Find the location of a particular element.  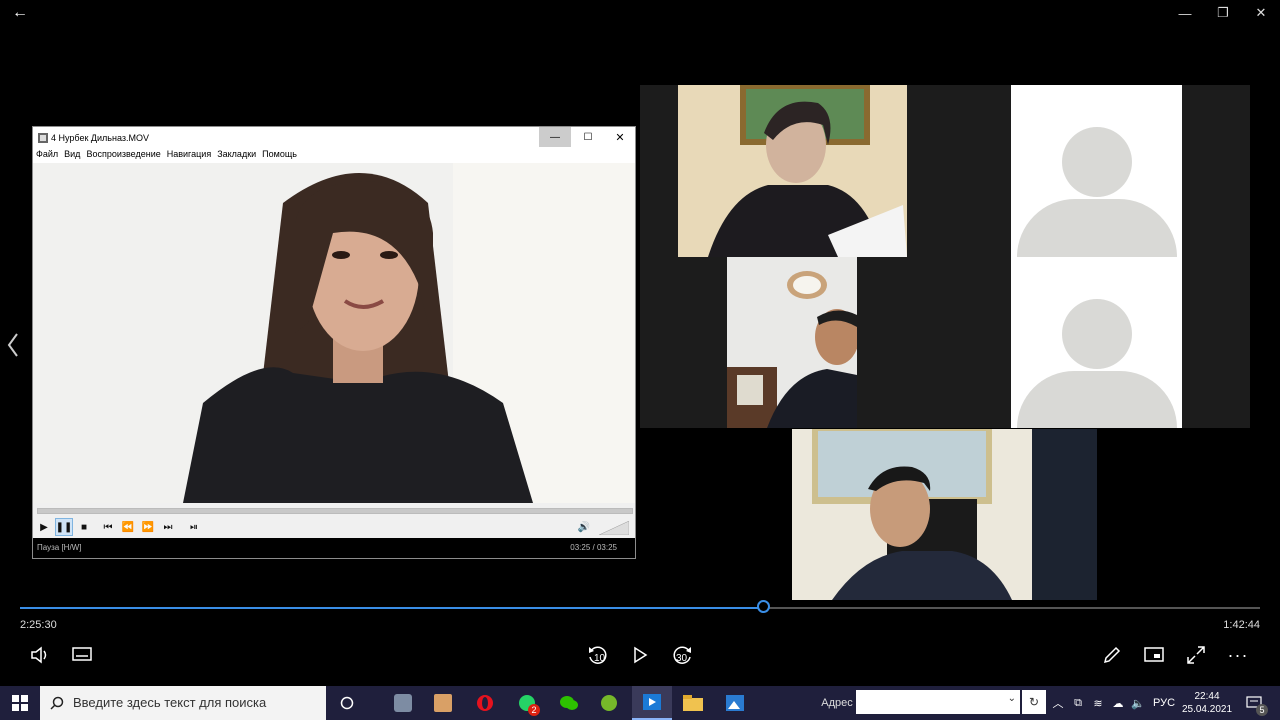

speaker-icon is located at coordinates (39, 655).